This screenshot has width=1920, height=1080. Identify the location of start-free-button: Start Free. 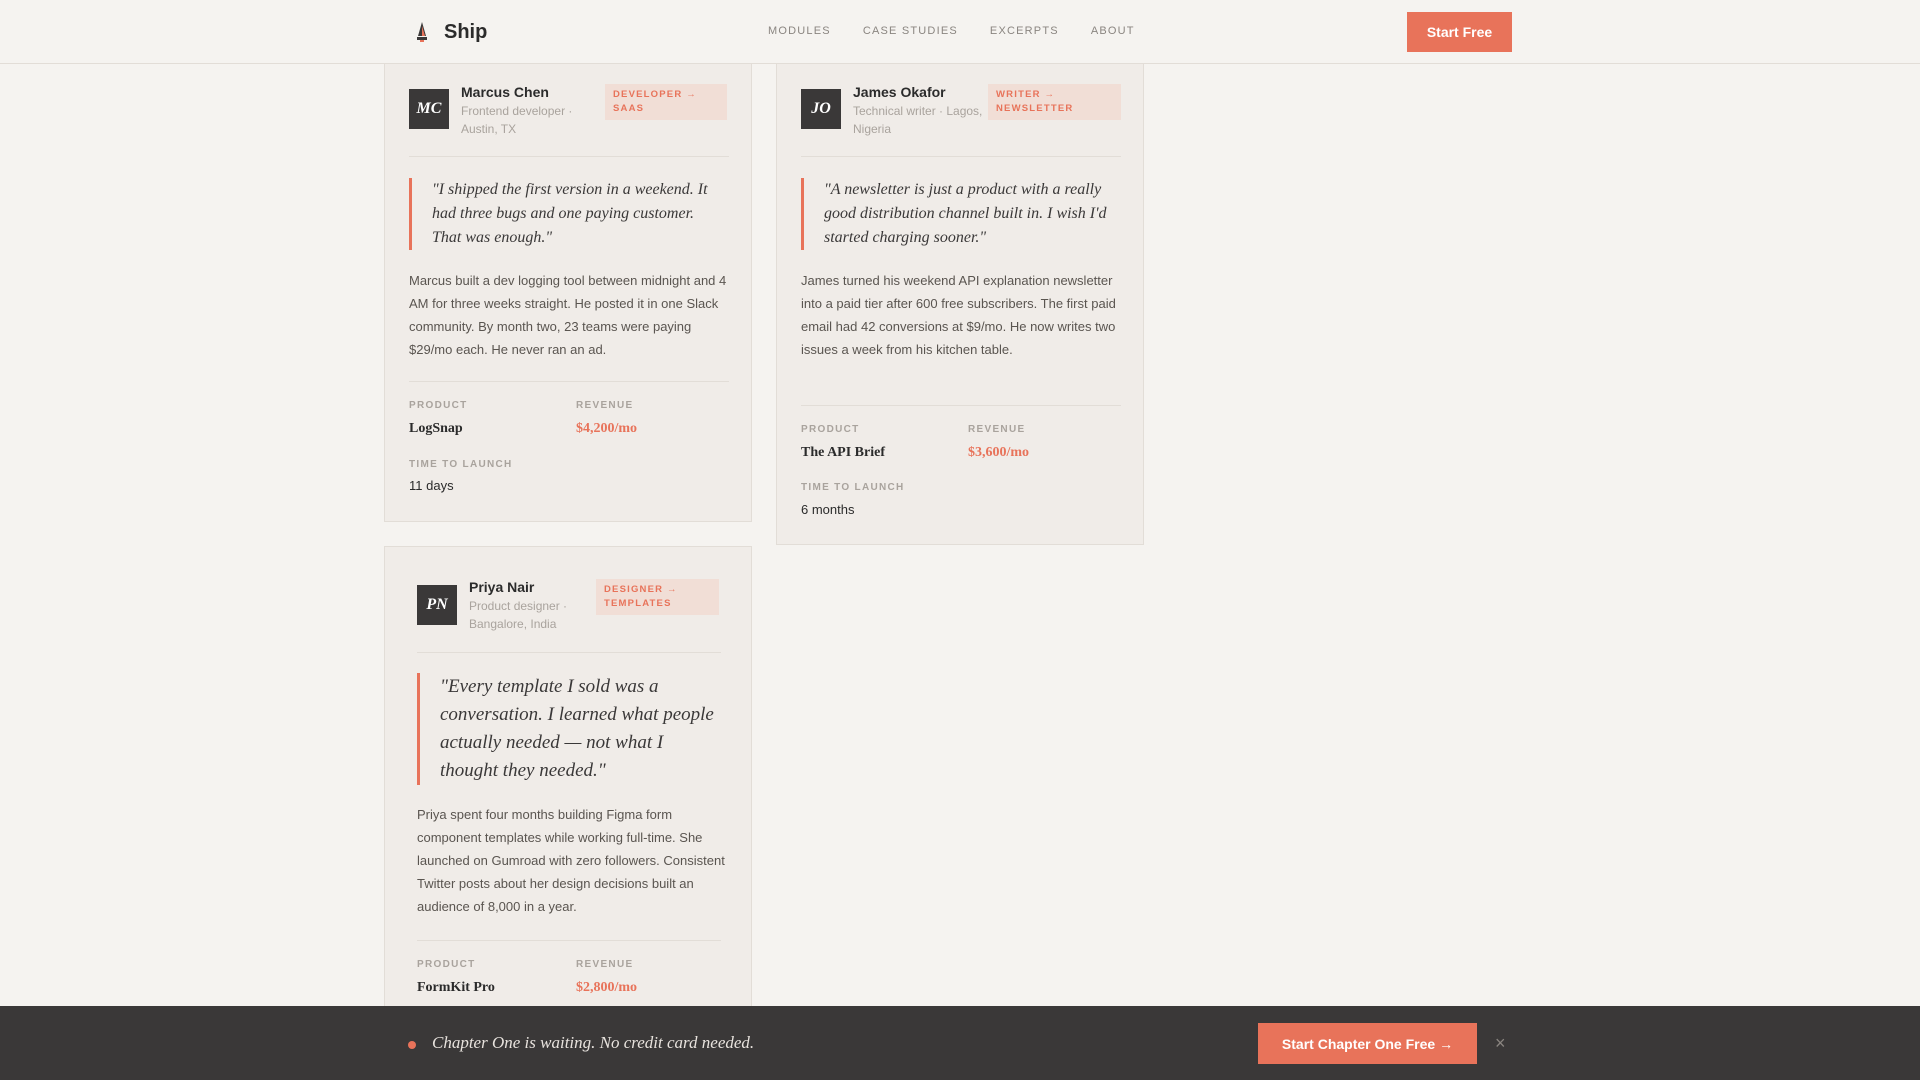
(1459, 32).